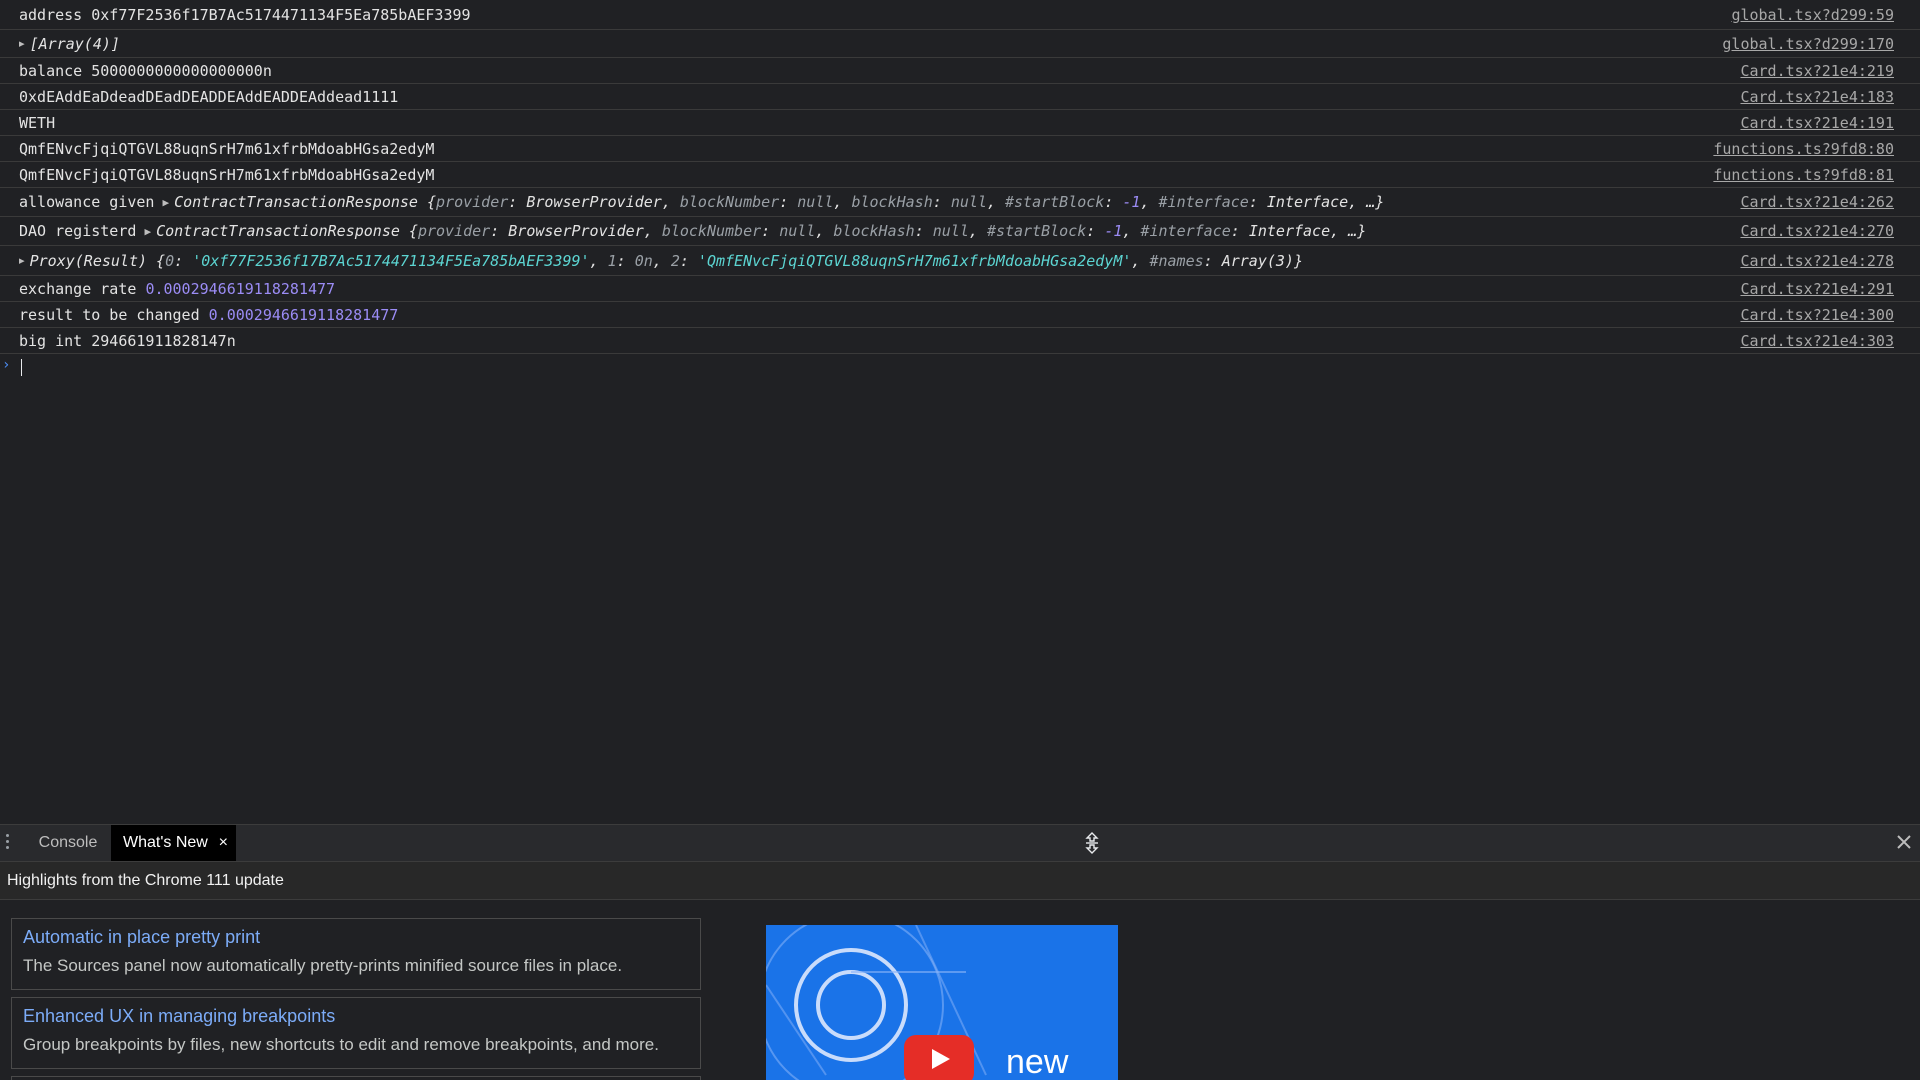 This screenshot has width=1920, height=1080. What do you see at coordinates (942, 1002) in the screenshot?
I see `video-thumbnail: new` at bounding box center [942, 1002].